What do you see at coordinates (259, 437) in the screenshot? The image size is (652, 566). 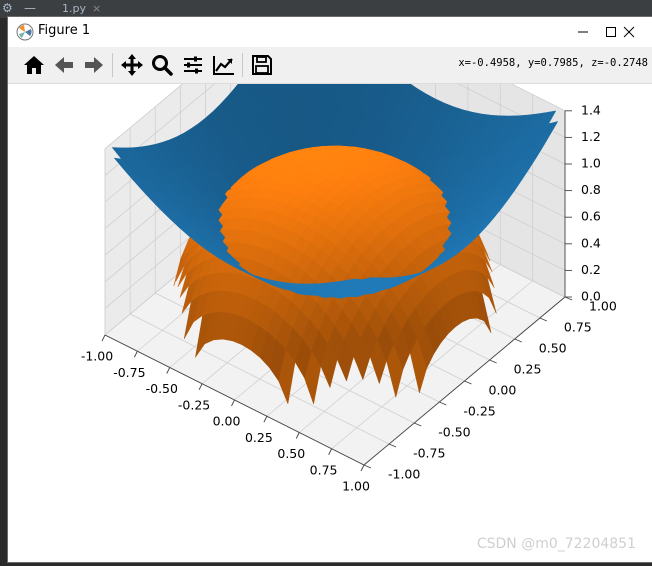 I see `x-tick-label: 0.25` at bounding box center [259, 437].